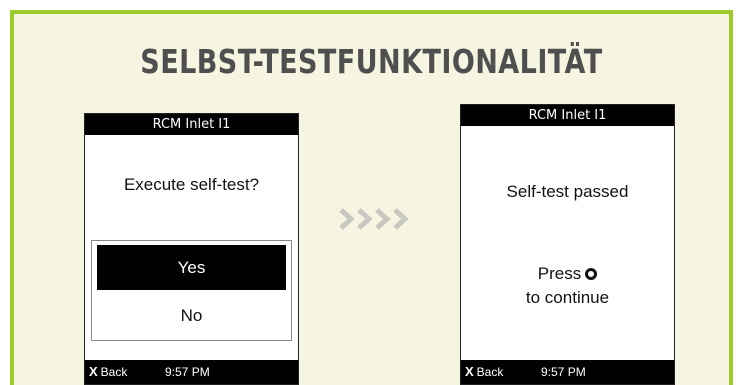  What do you see at coordinates (371, 61) in the screenshot?
I see `page-title: SELBST-TESTFUNKTIONALITÄT` at bounding box center [371, 61].